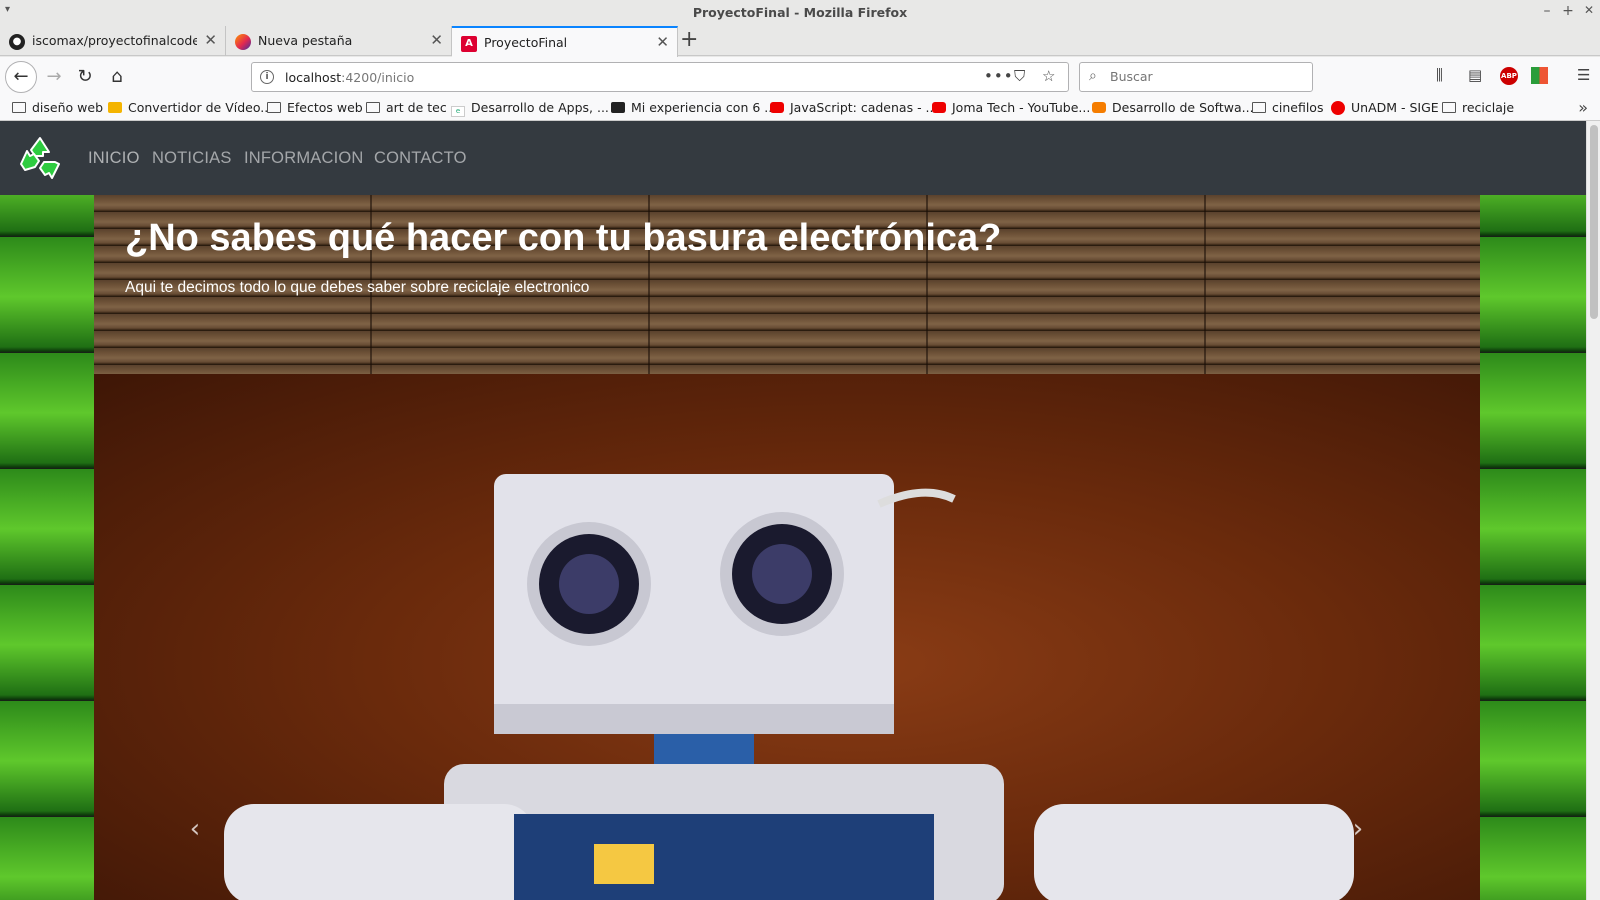 Image resolution: width=1600 pixels, height=900 pixels. Describe the element at coordinates (85, 77) in the screenshot. I see `reload-button: ↻` at that location.